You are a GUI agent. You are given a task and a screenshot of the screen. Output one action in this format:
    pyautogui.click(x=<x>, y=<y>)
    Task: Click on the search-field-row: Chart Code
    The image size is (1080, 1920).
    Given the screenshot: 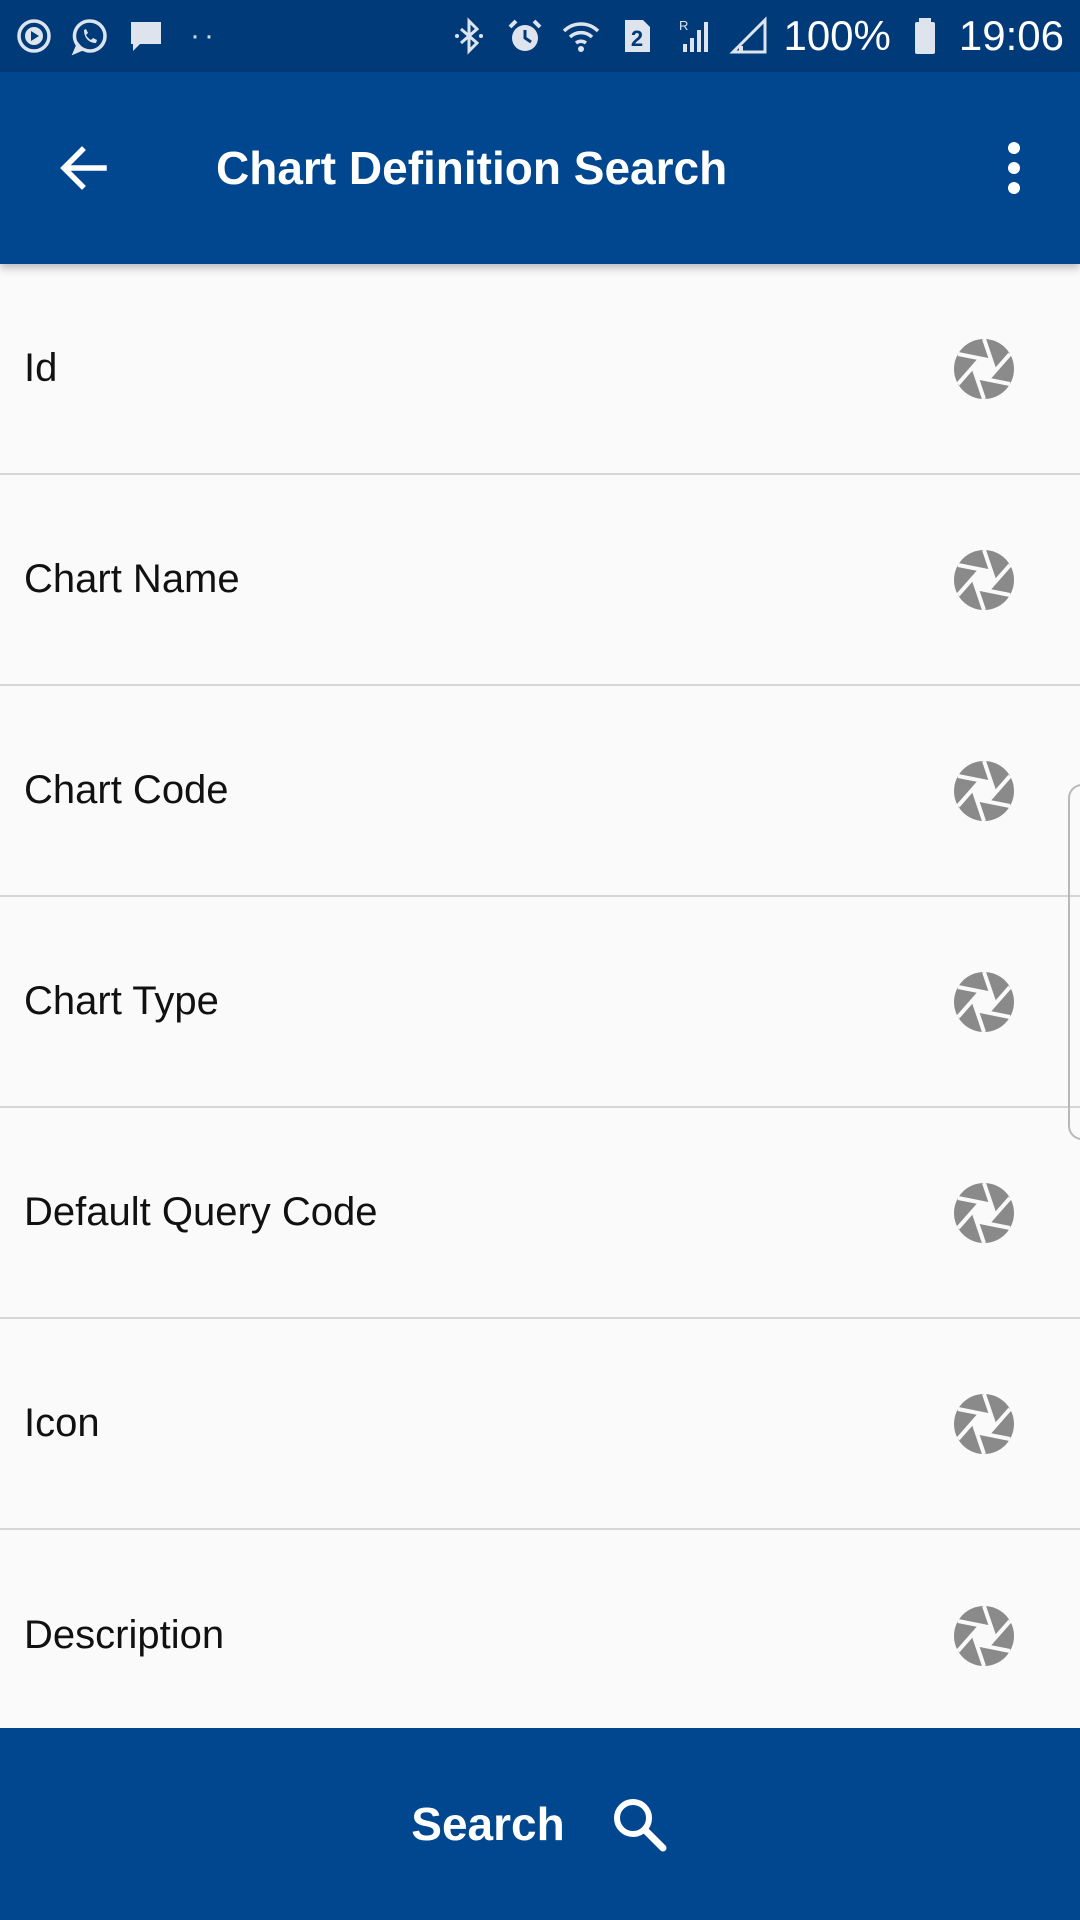 What is the action you would take?
    pyautogui.click(x=540, y=791)
    